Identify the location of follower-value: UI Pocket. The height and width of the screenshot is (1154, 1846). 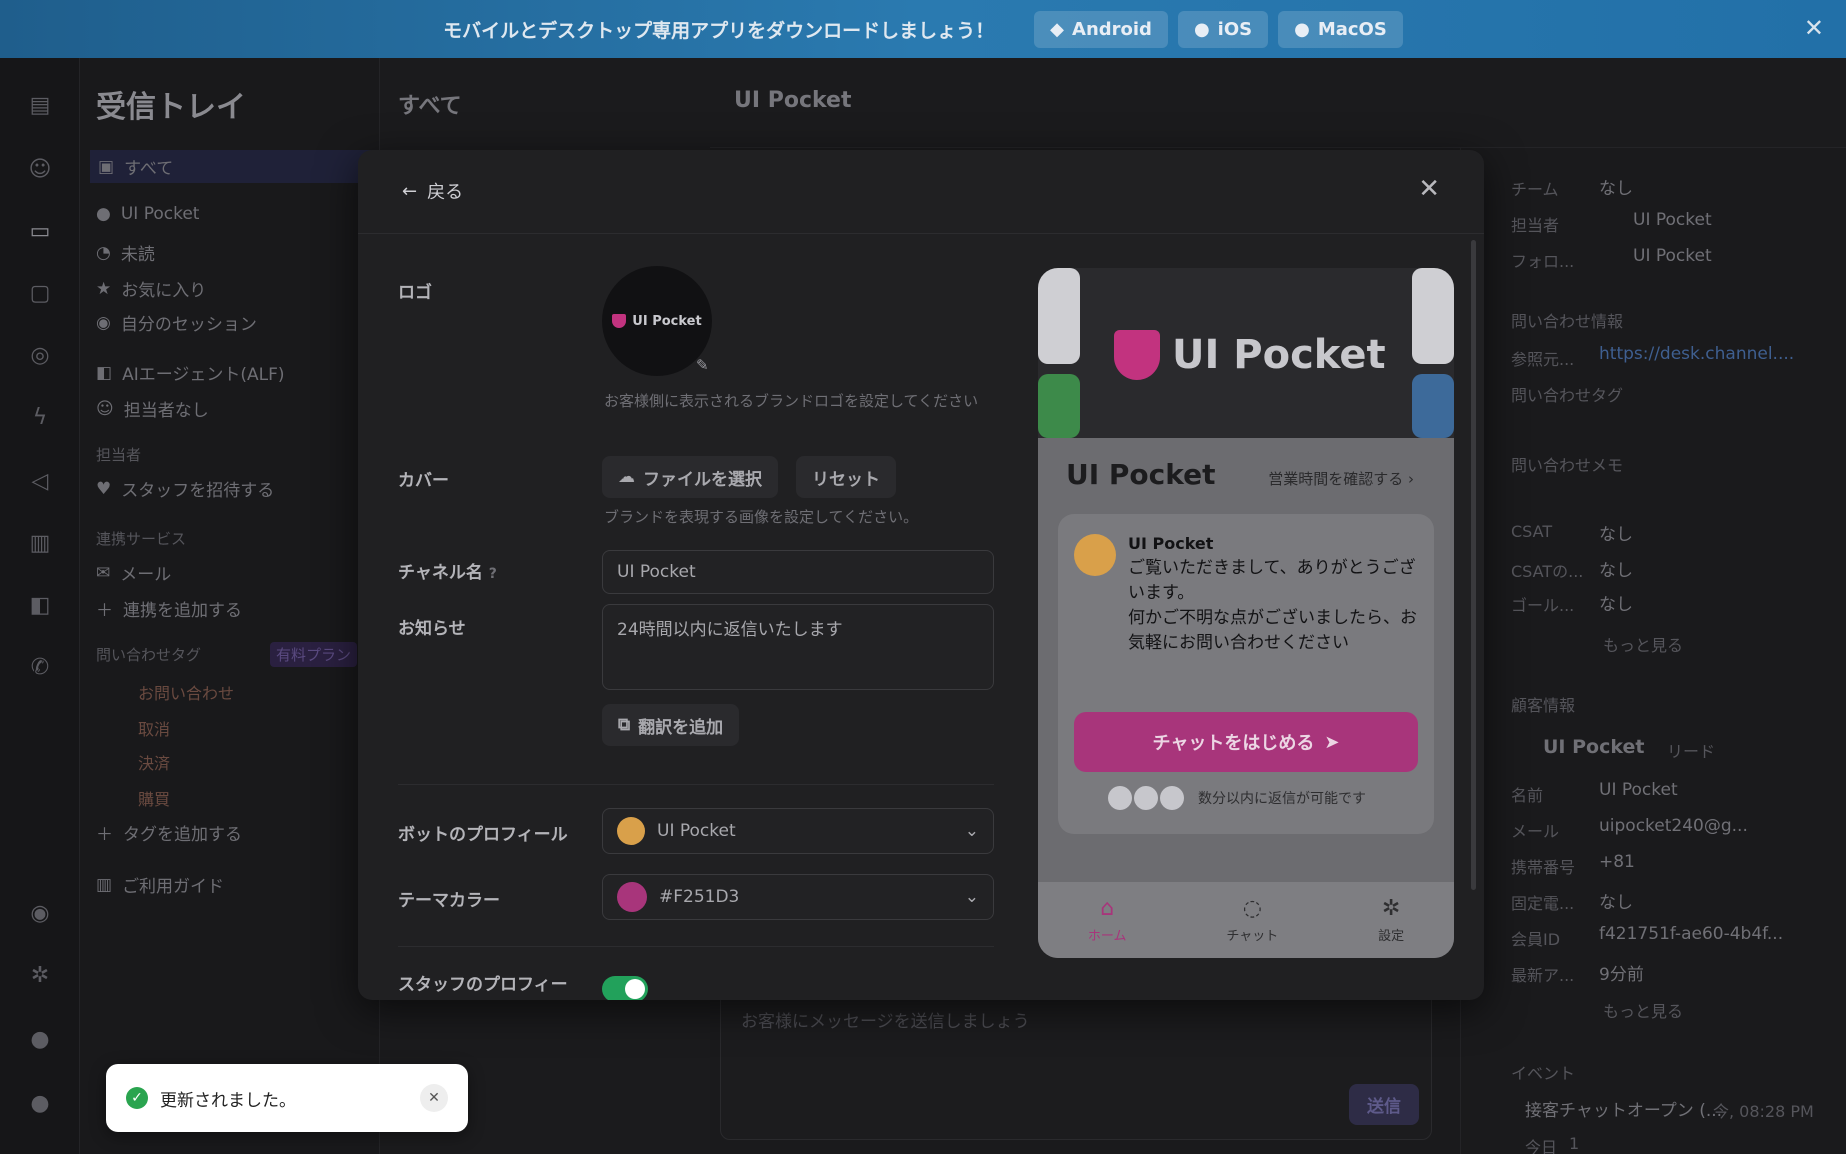
(1672, 256).